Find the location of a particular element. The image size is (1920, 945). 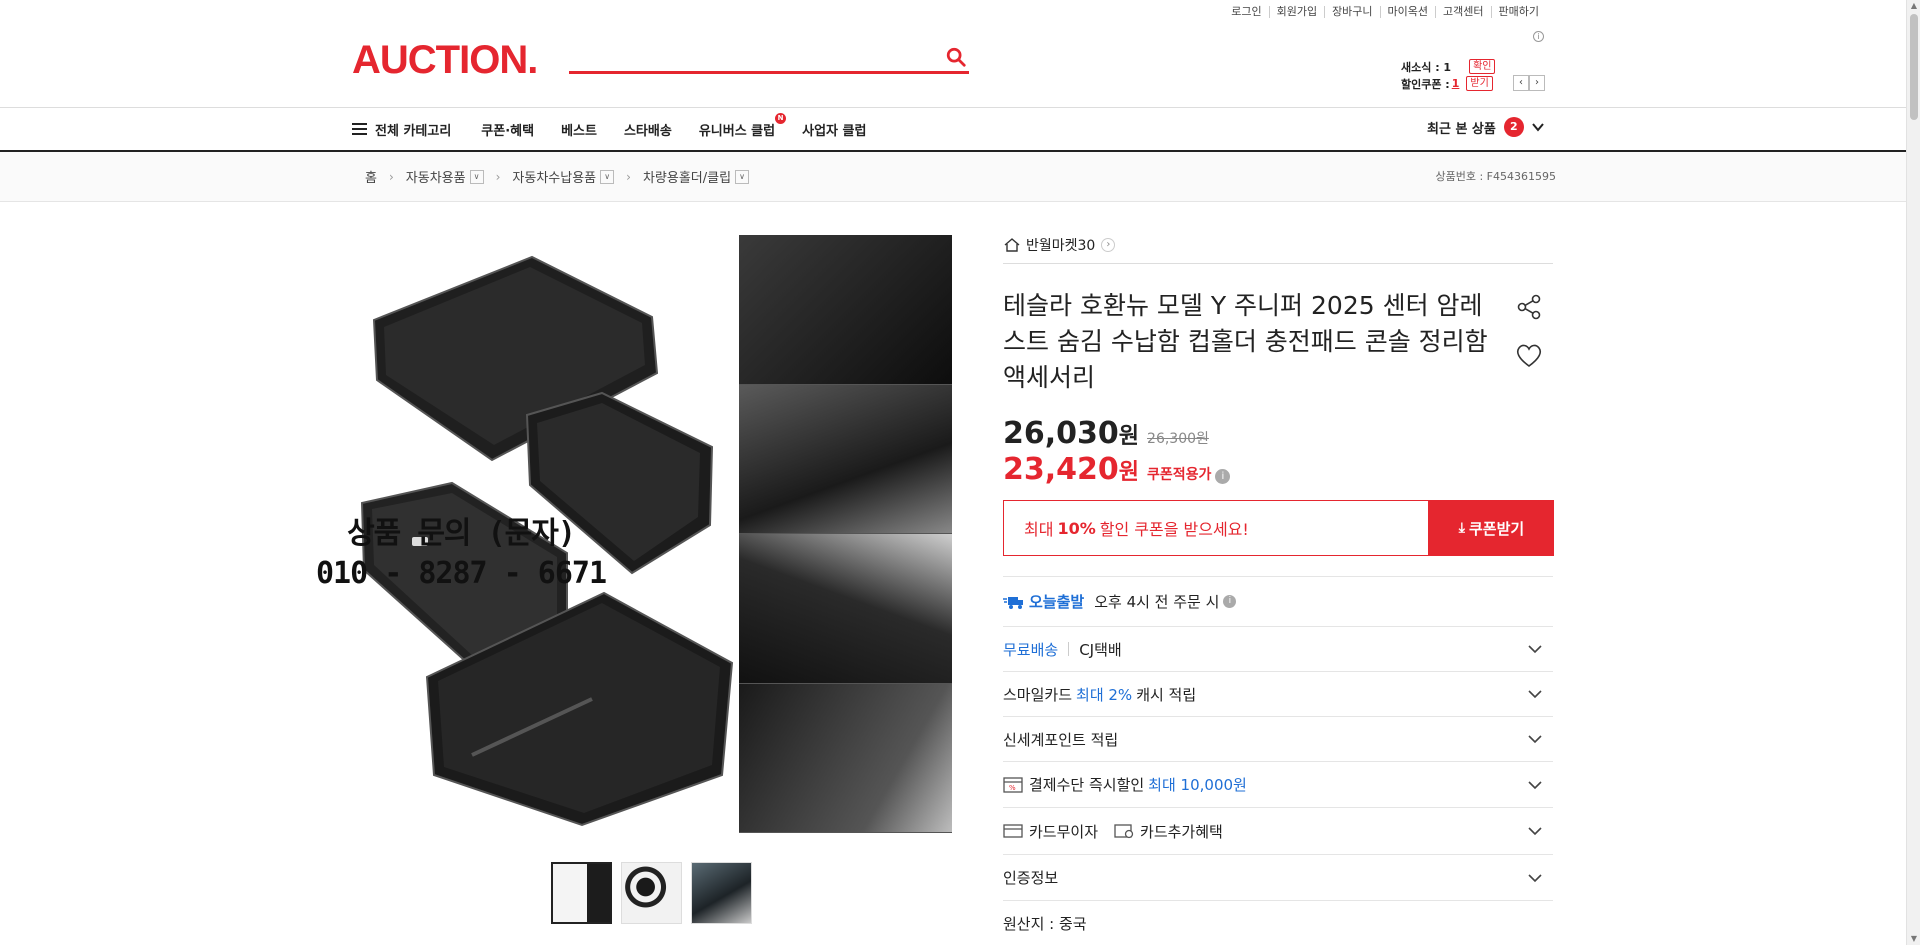

card-extra-benefit-label: 카드추가혜택 is located at coordinates (1181, 831).